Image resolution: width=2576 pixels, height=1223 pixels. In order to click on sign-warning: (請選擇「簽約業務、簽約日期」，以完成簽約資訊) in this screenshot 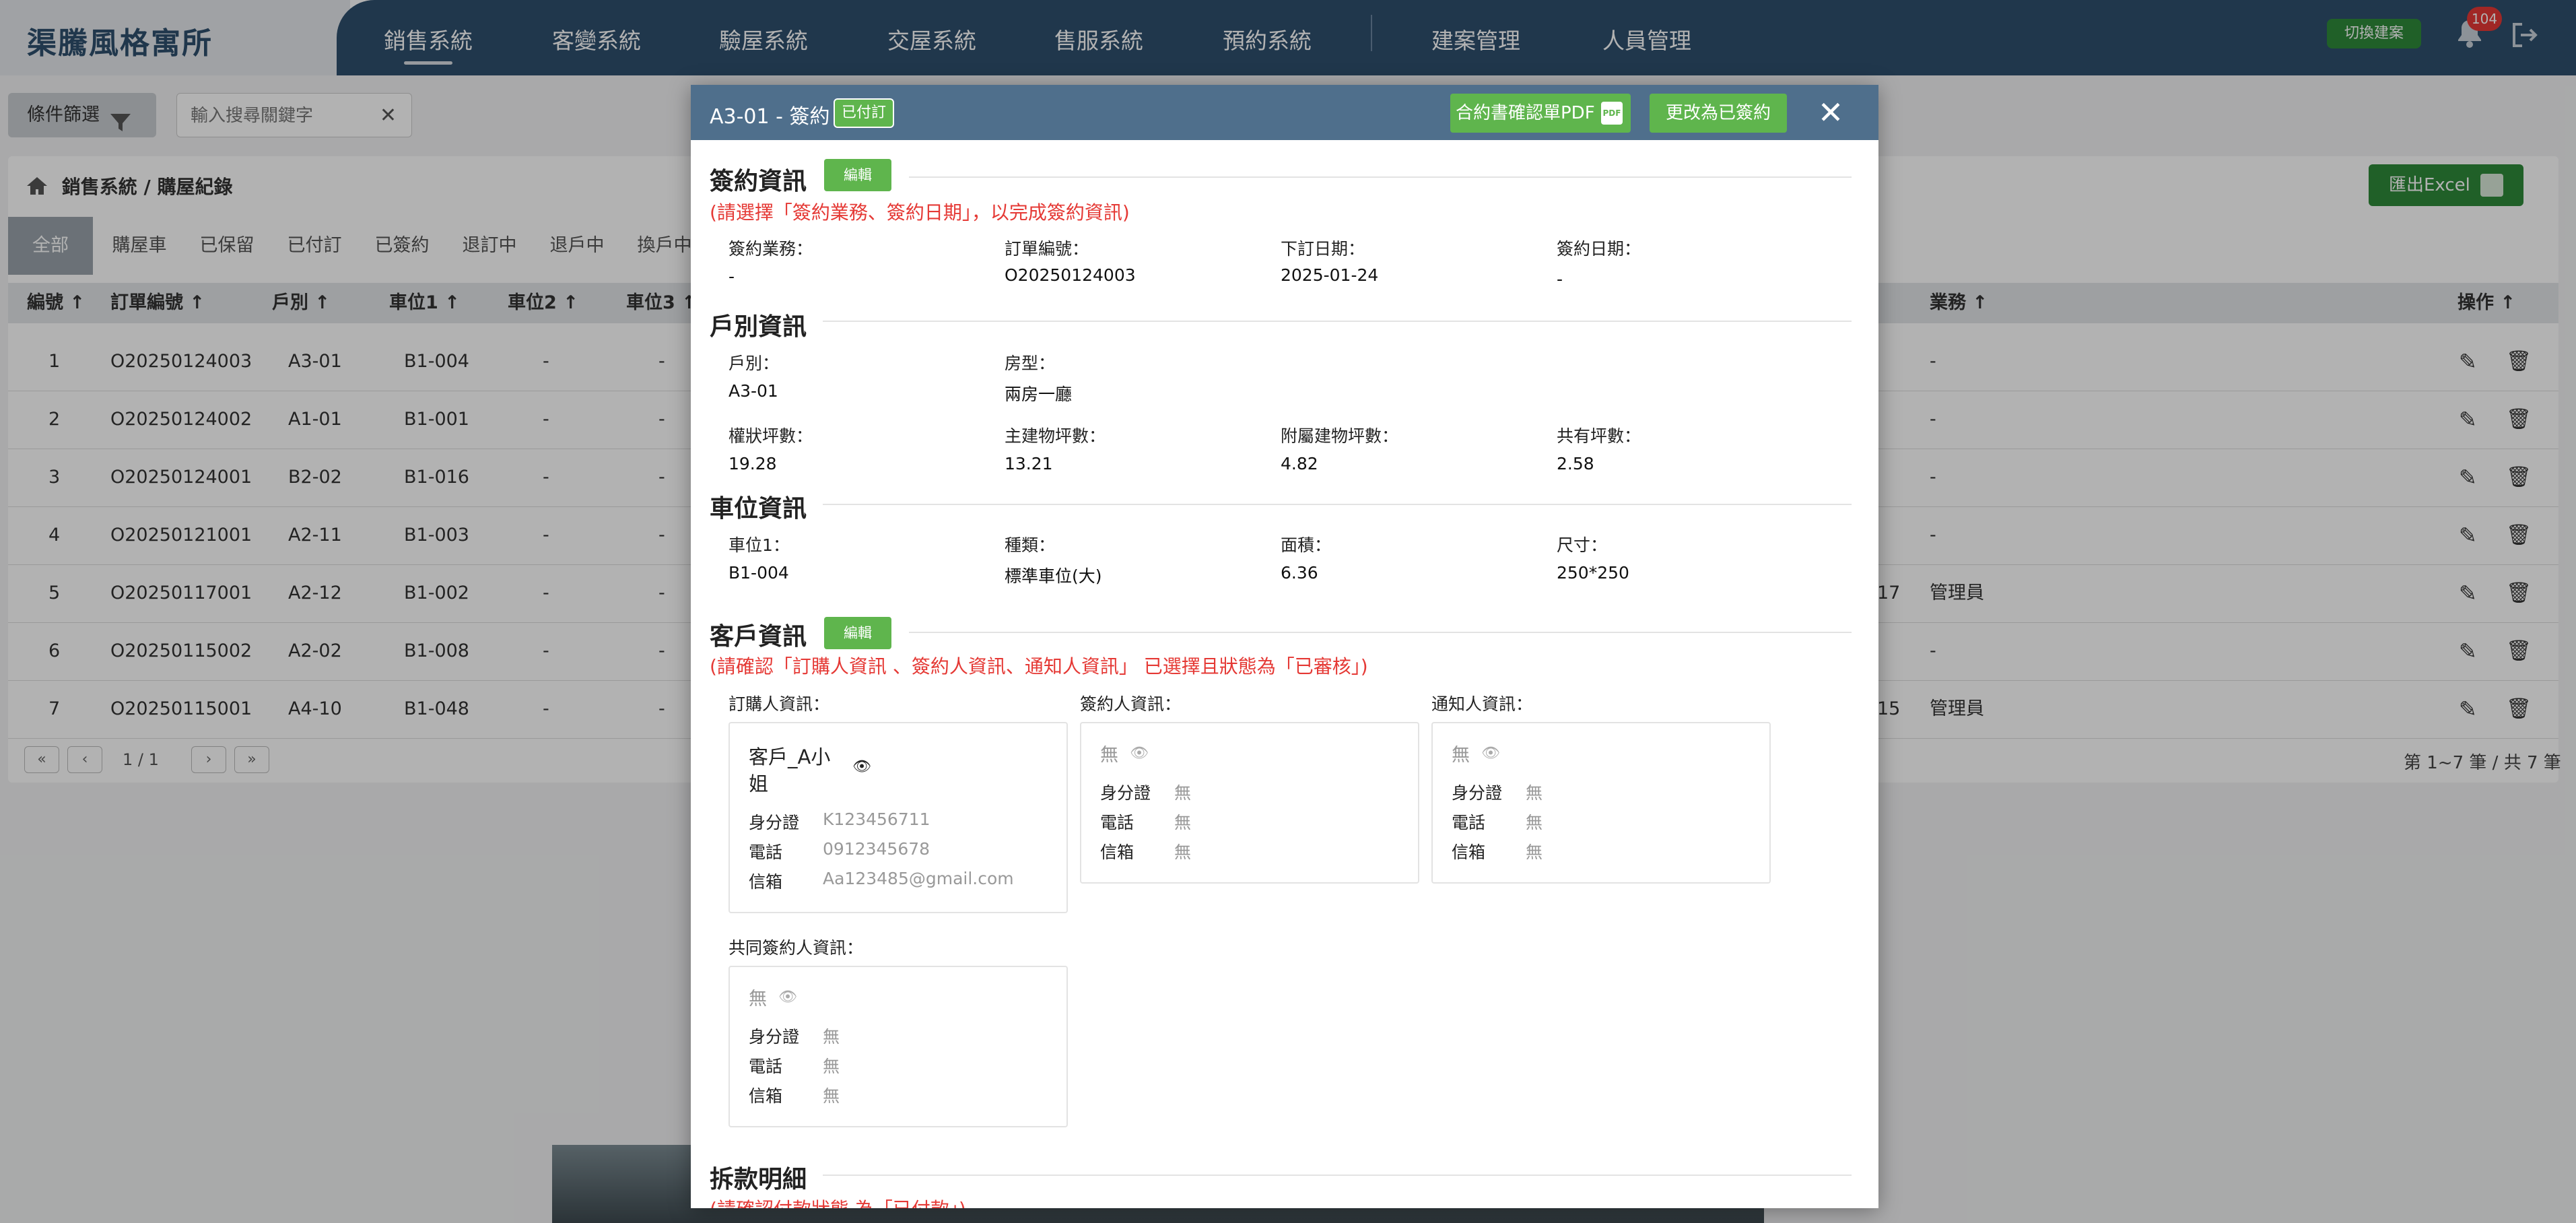, I will do `click(920, 212)`.